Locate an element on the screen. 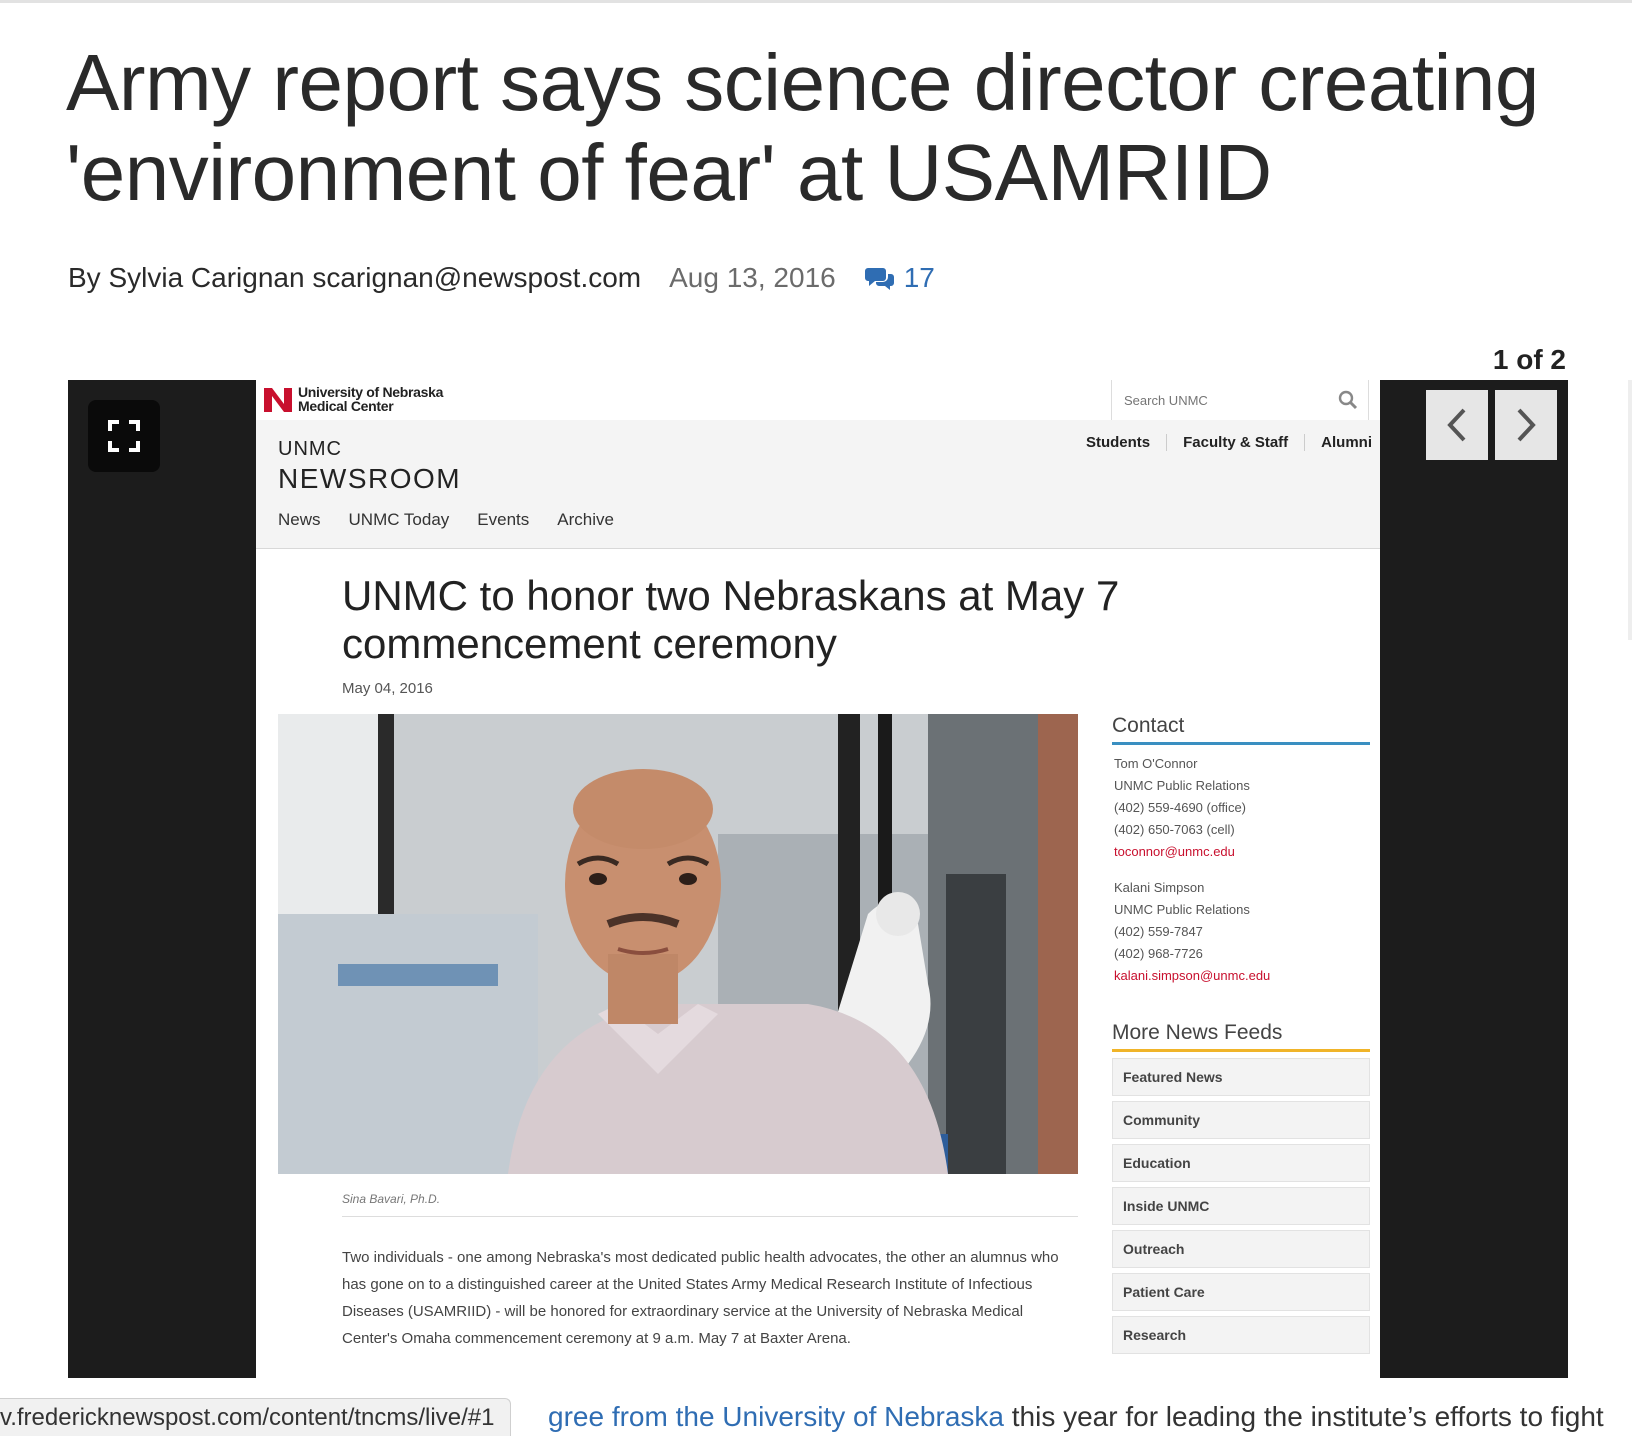 This screenshot has height=1437, width=1632. chevron-right-icon is located at coordinates (1526, 425).